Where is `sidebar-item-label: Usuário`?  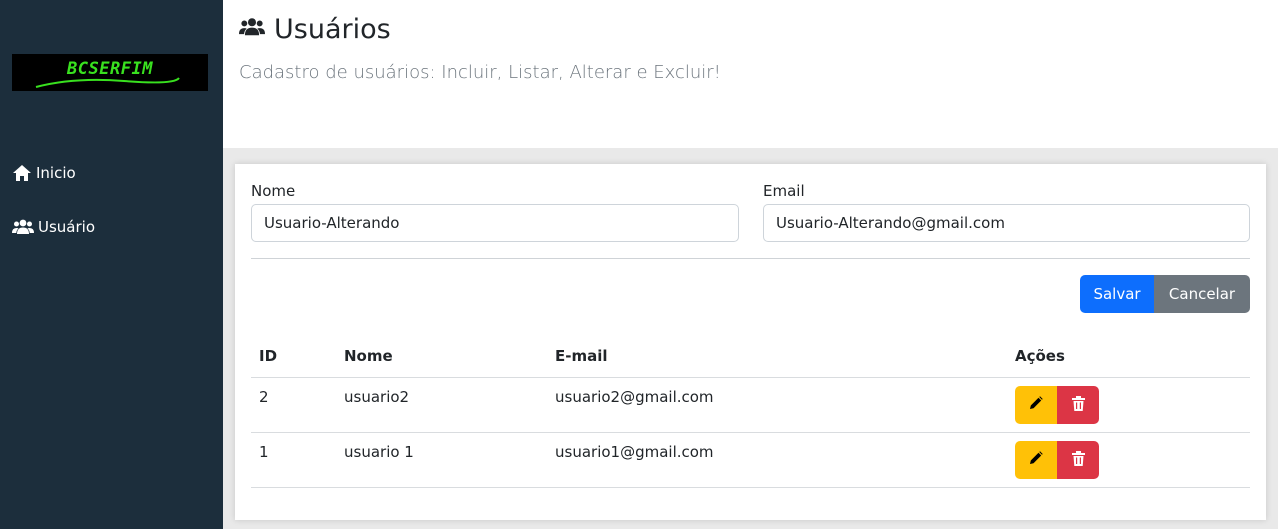
sidebar-item-label: Usuário is located at coordinates (67, 227).